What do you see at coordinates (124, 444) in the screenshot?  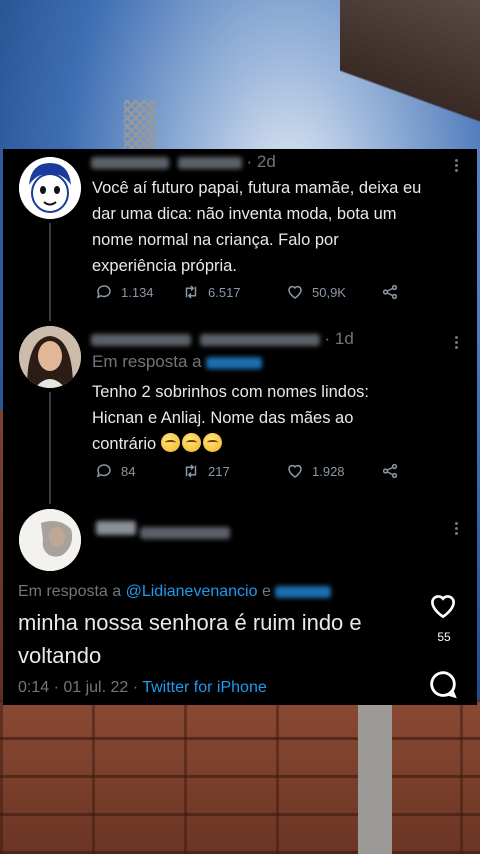 I see `tweet2-line: contrário` at bounding box center [124, 444].